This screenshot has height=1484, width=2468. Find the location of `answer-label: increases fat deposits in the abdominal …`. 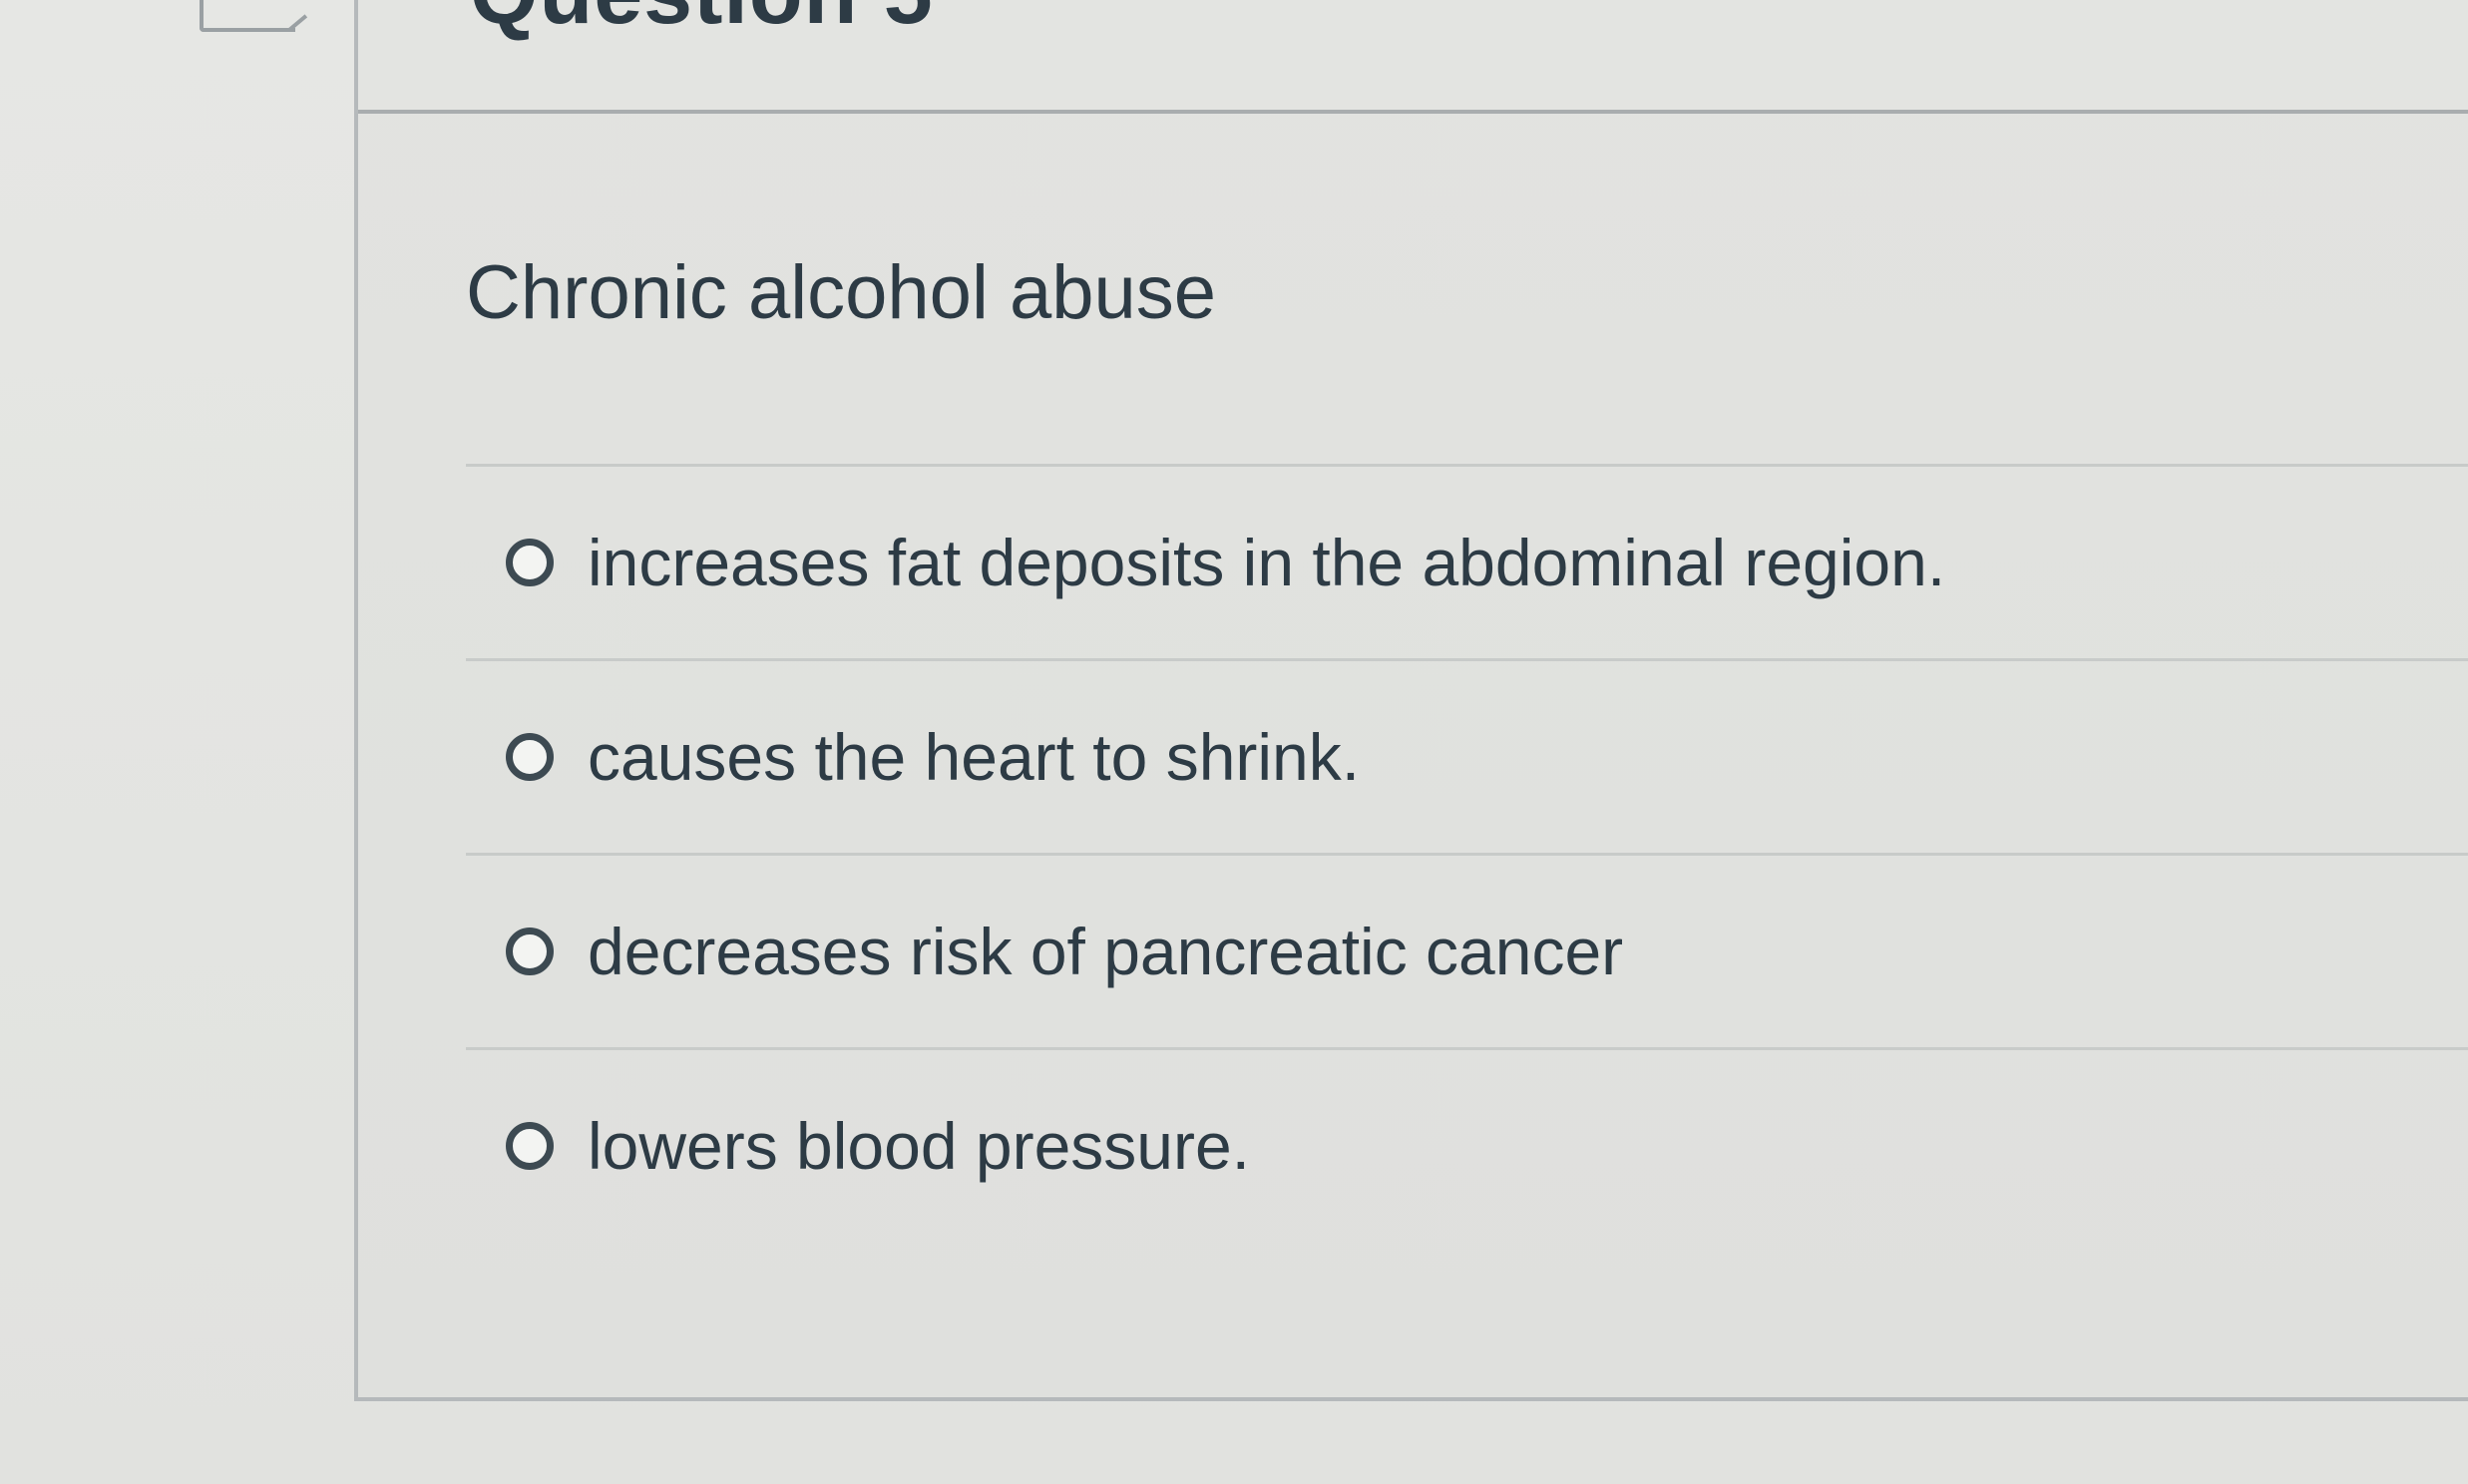

answer-label: increases fat deposits in the abdominal … is located at coordinates (1267, 562).